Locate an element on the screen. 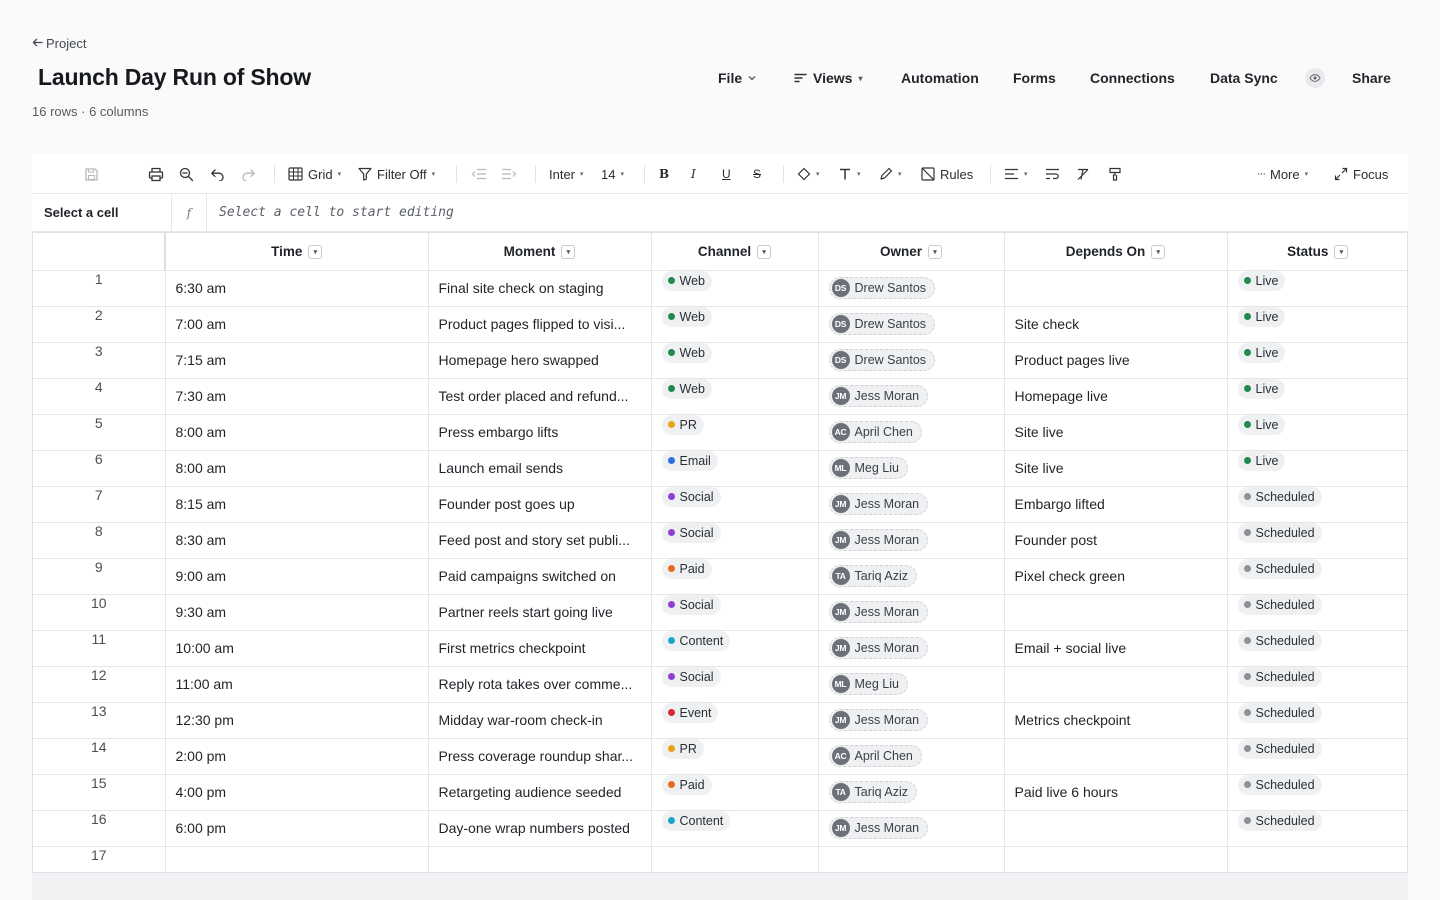  cell-depends-on: Site check is located at coordinates (1116, 324).